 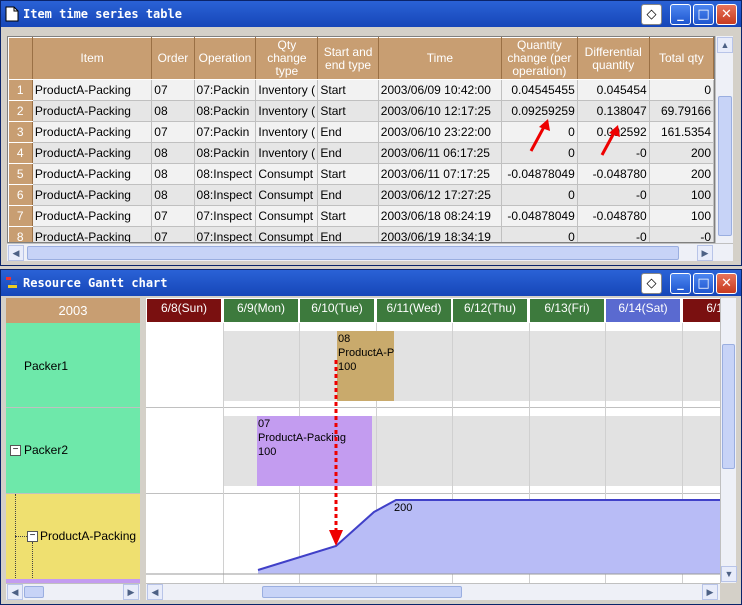 I want to click on col-header-operation: Operation, so click(x=225, y=58).